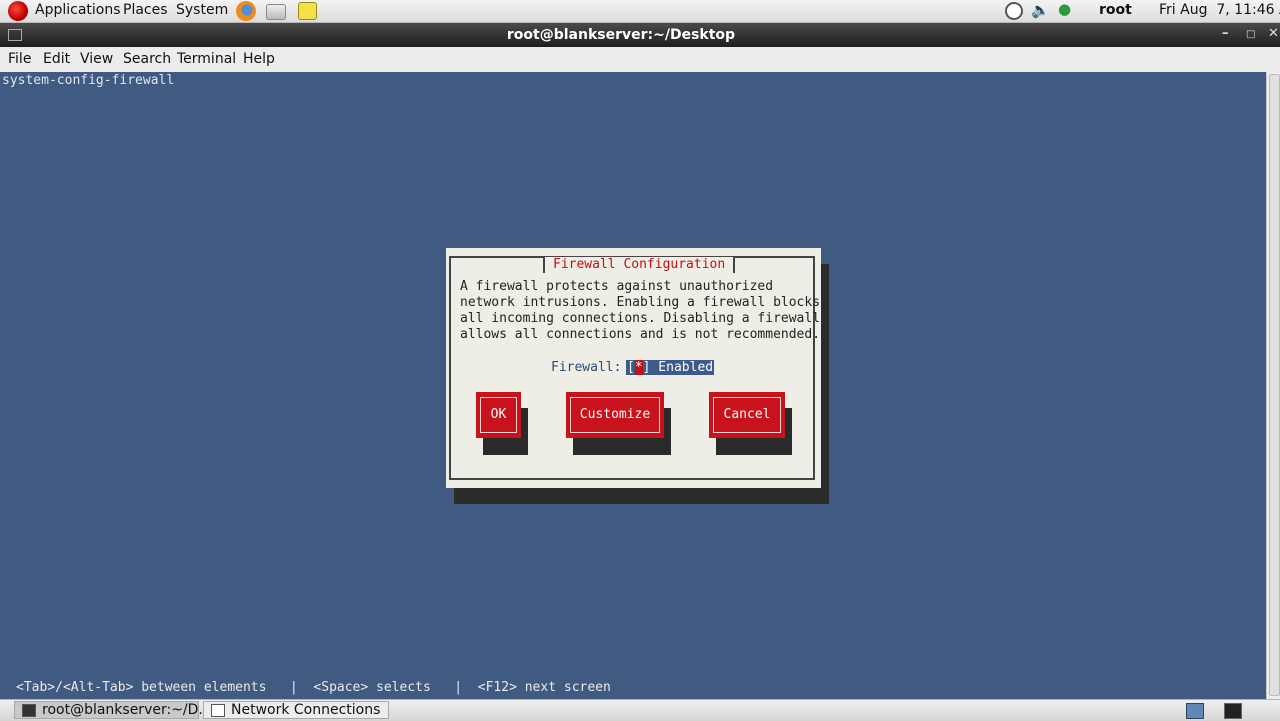 This screenshot has height=721, width=1280. Describe the element at coordinates (1067, 9) in the screenshot. I see `network-icon: ●` at that location.